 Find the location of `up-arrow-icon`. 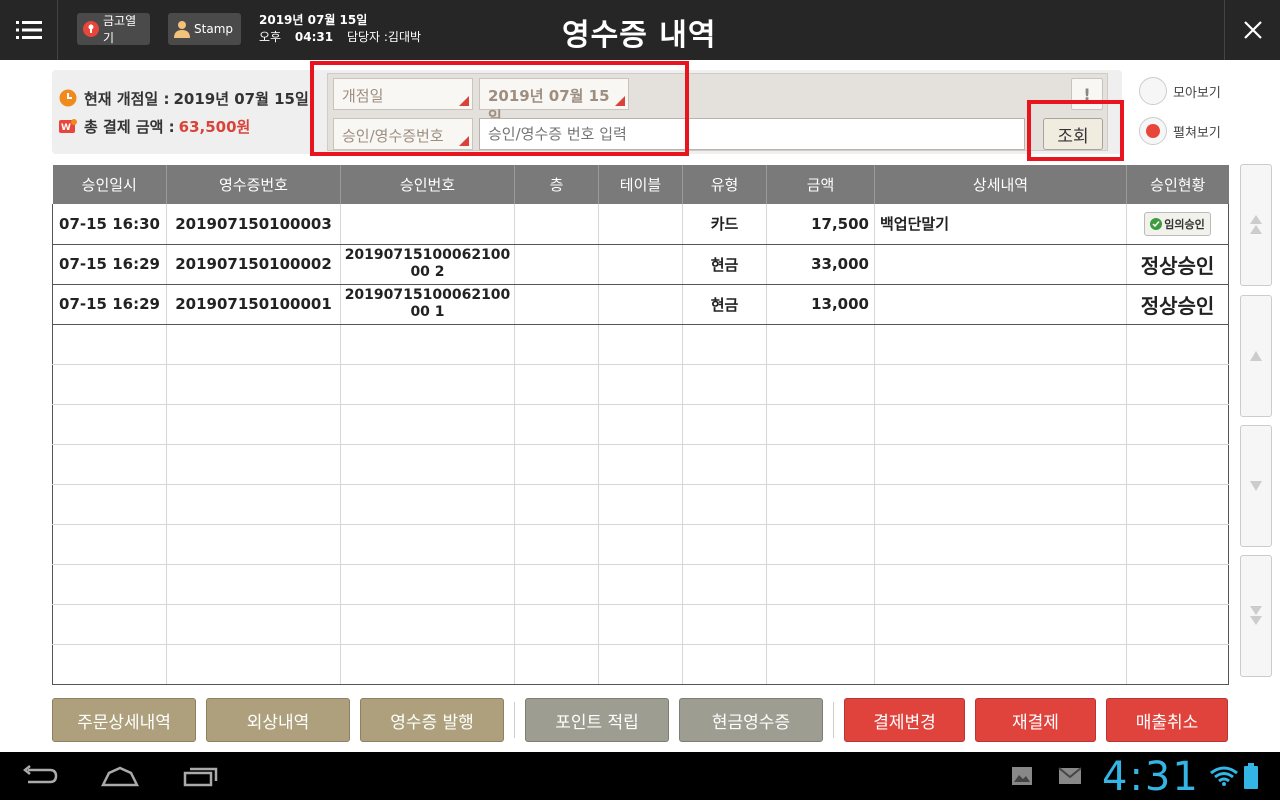

up-arrow-icon is located at coordinates (1256, 356).